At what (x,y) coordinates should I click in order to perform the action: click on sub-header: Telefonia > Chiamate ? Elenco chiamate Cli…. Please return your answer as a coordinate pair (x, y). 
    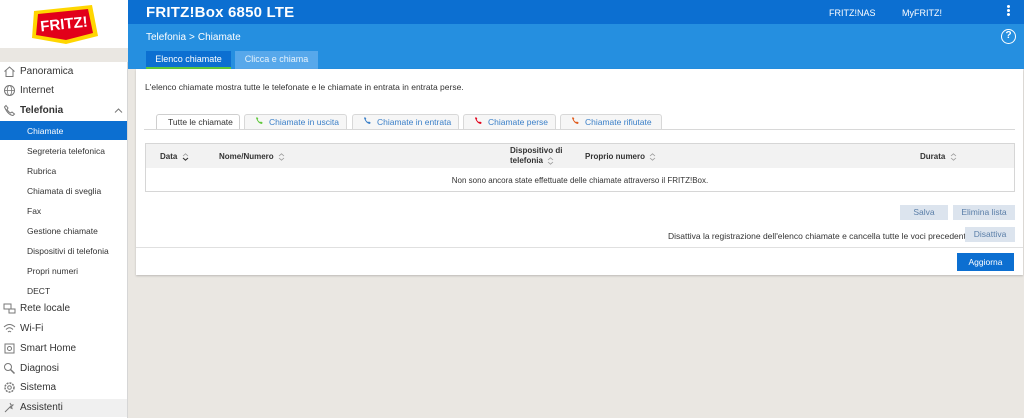
    Looking at the image, I should click on (576, 46).